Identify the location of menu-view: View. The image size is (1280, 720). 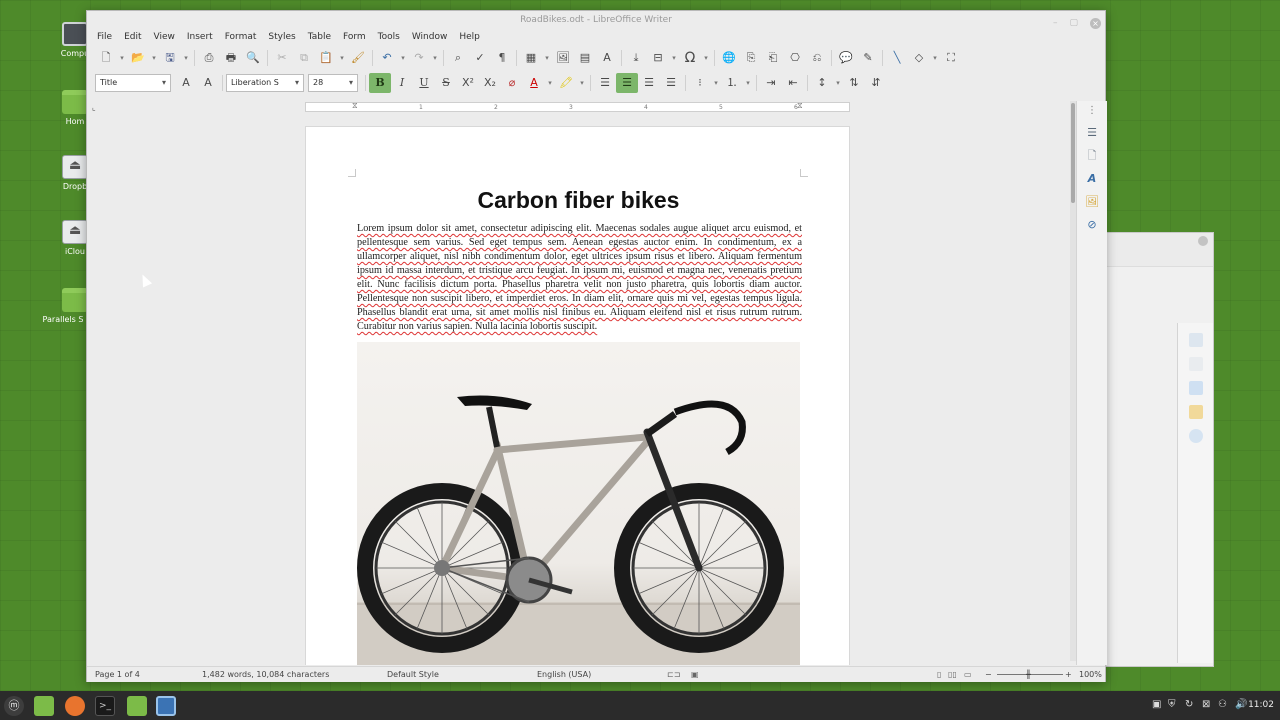
(164, 37).